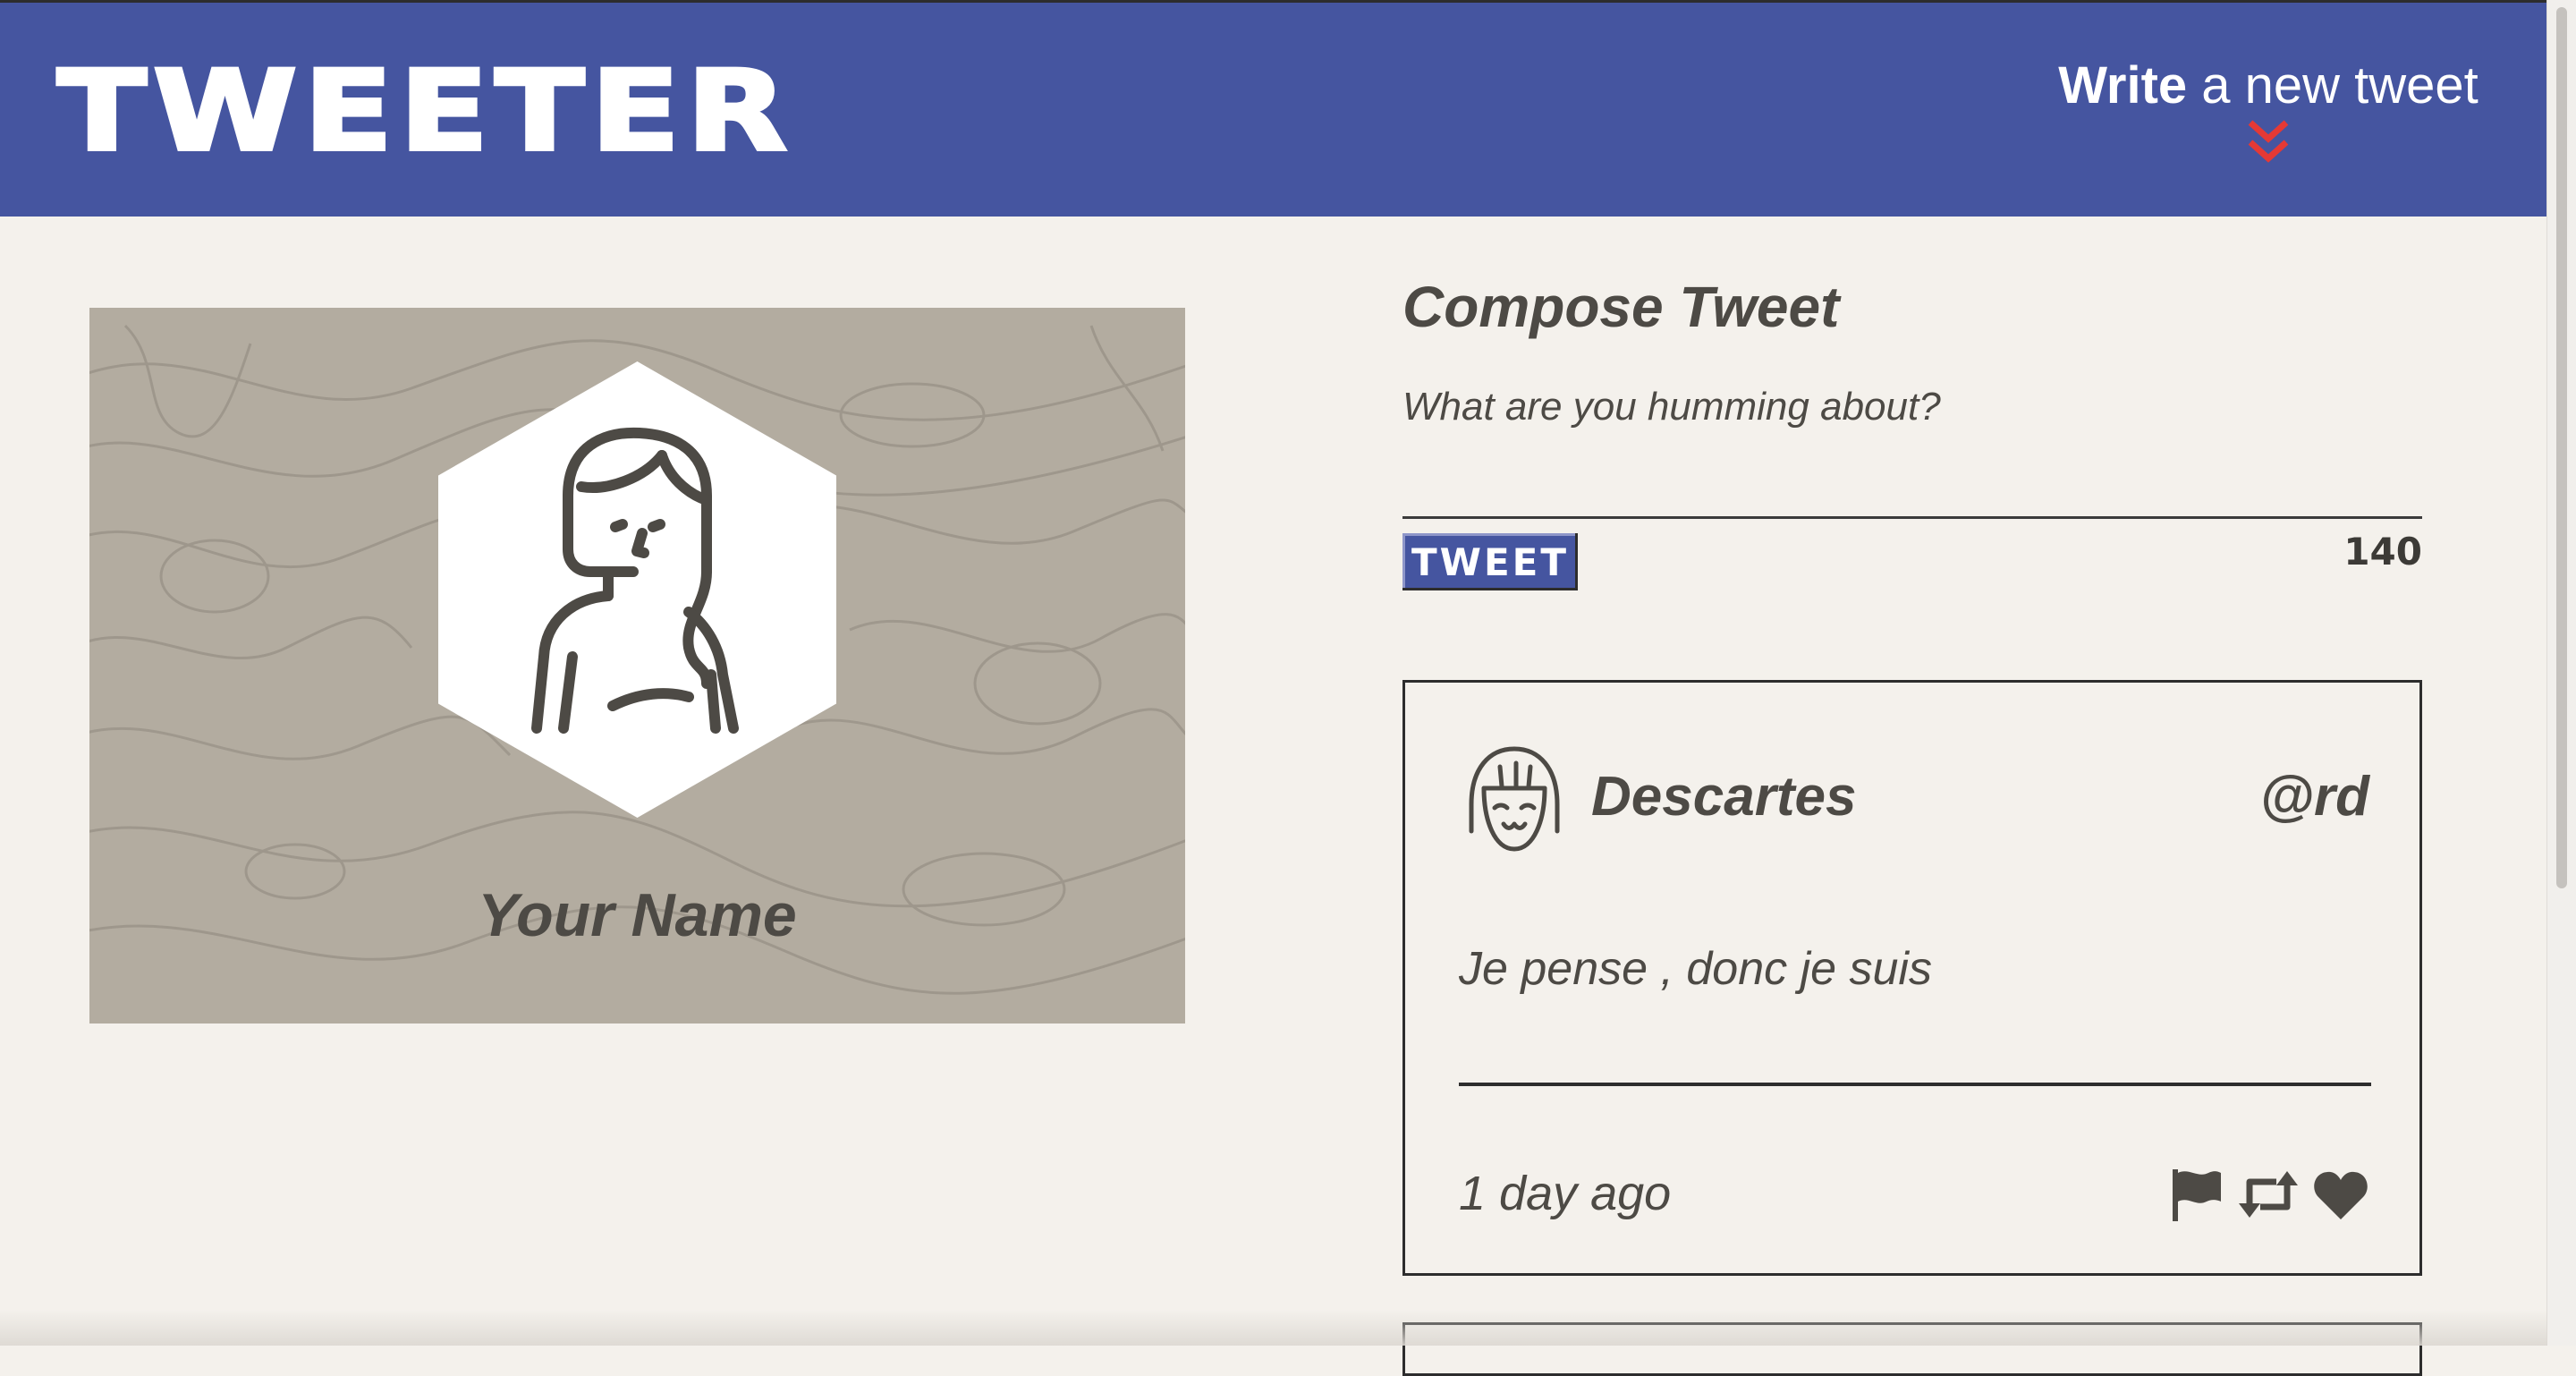  I want to click on tweet-author-name: Descartes, so click(1724, 797).